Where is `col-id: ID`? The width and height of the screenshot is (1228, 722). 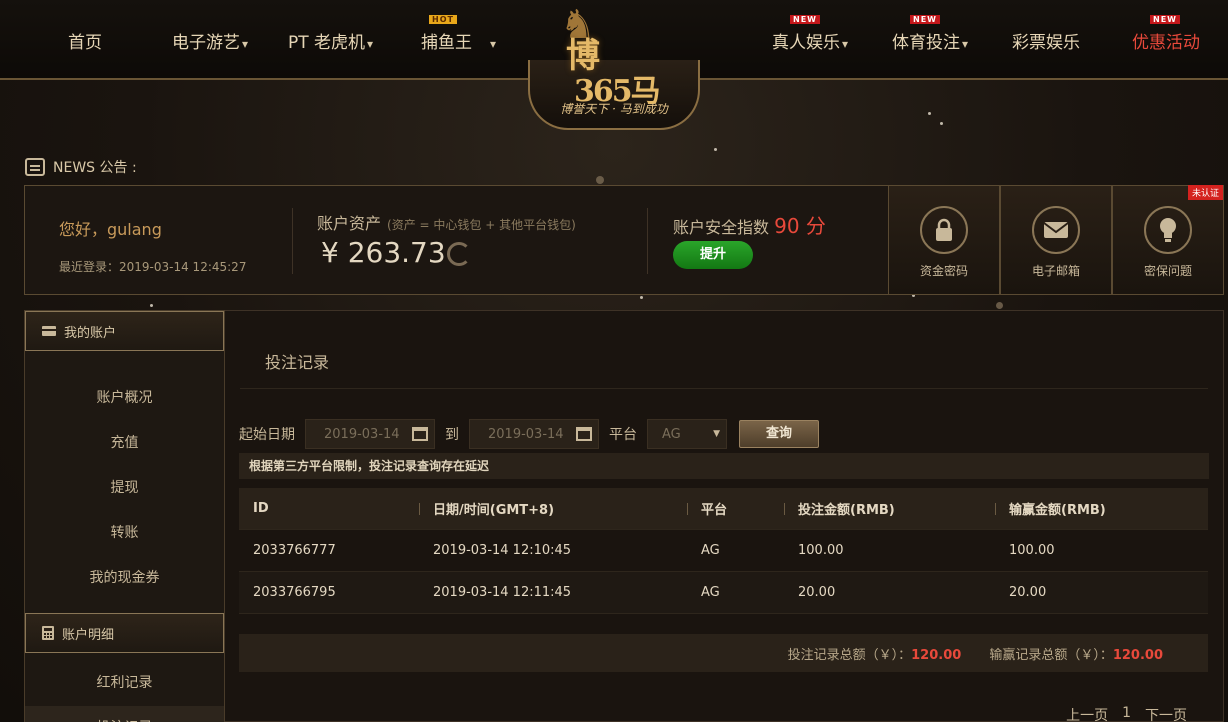
col-id: ID is located at coordinates (261, 508).